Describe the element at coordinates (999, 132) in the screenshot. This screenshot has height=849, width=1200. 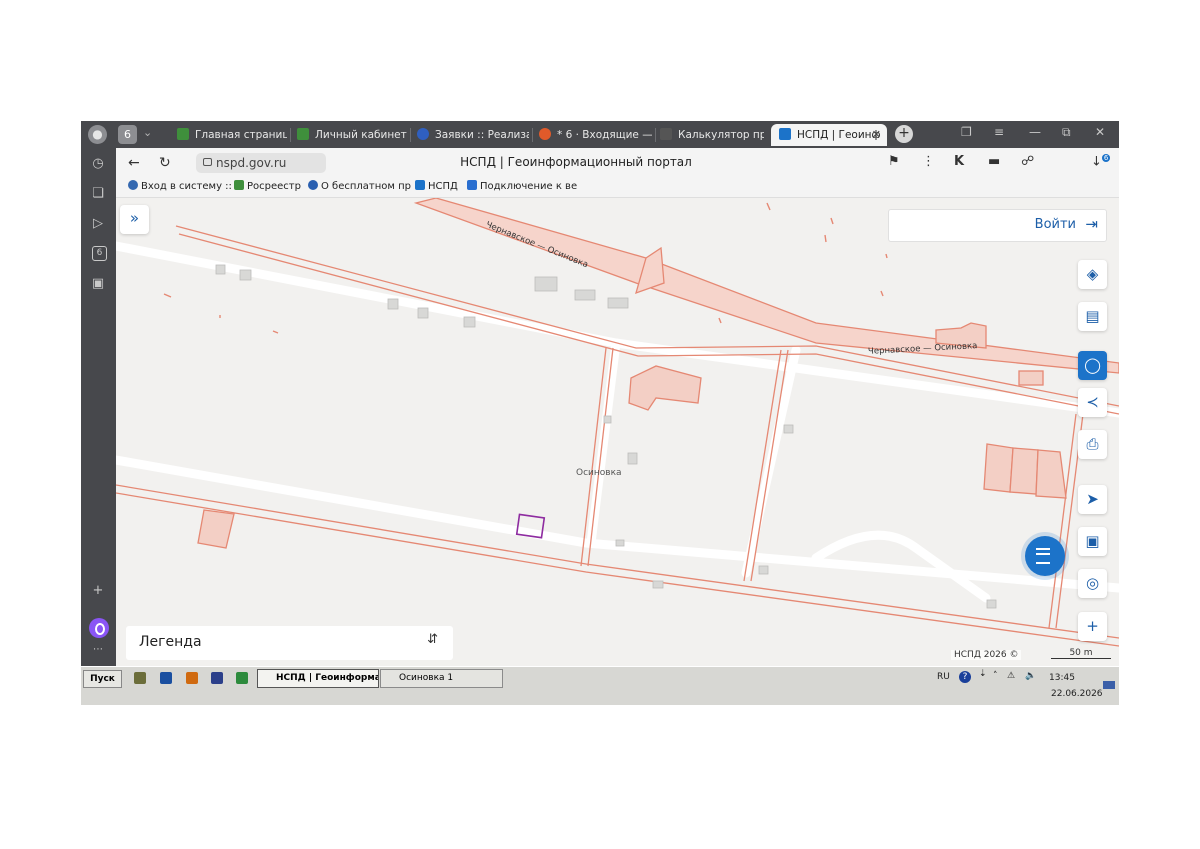
I see `menu-icon: ≡` at that location.